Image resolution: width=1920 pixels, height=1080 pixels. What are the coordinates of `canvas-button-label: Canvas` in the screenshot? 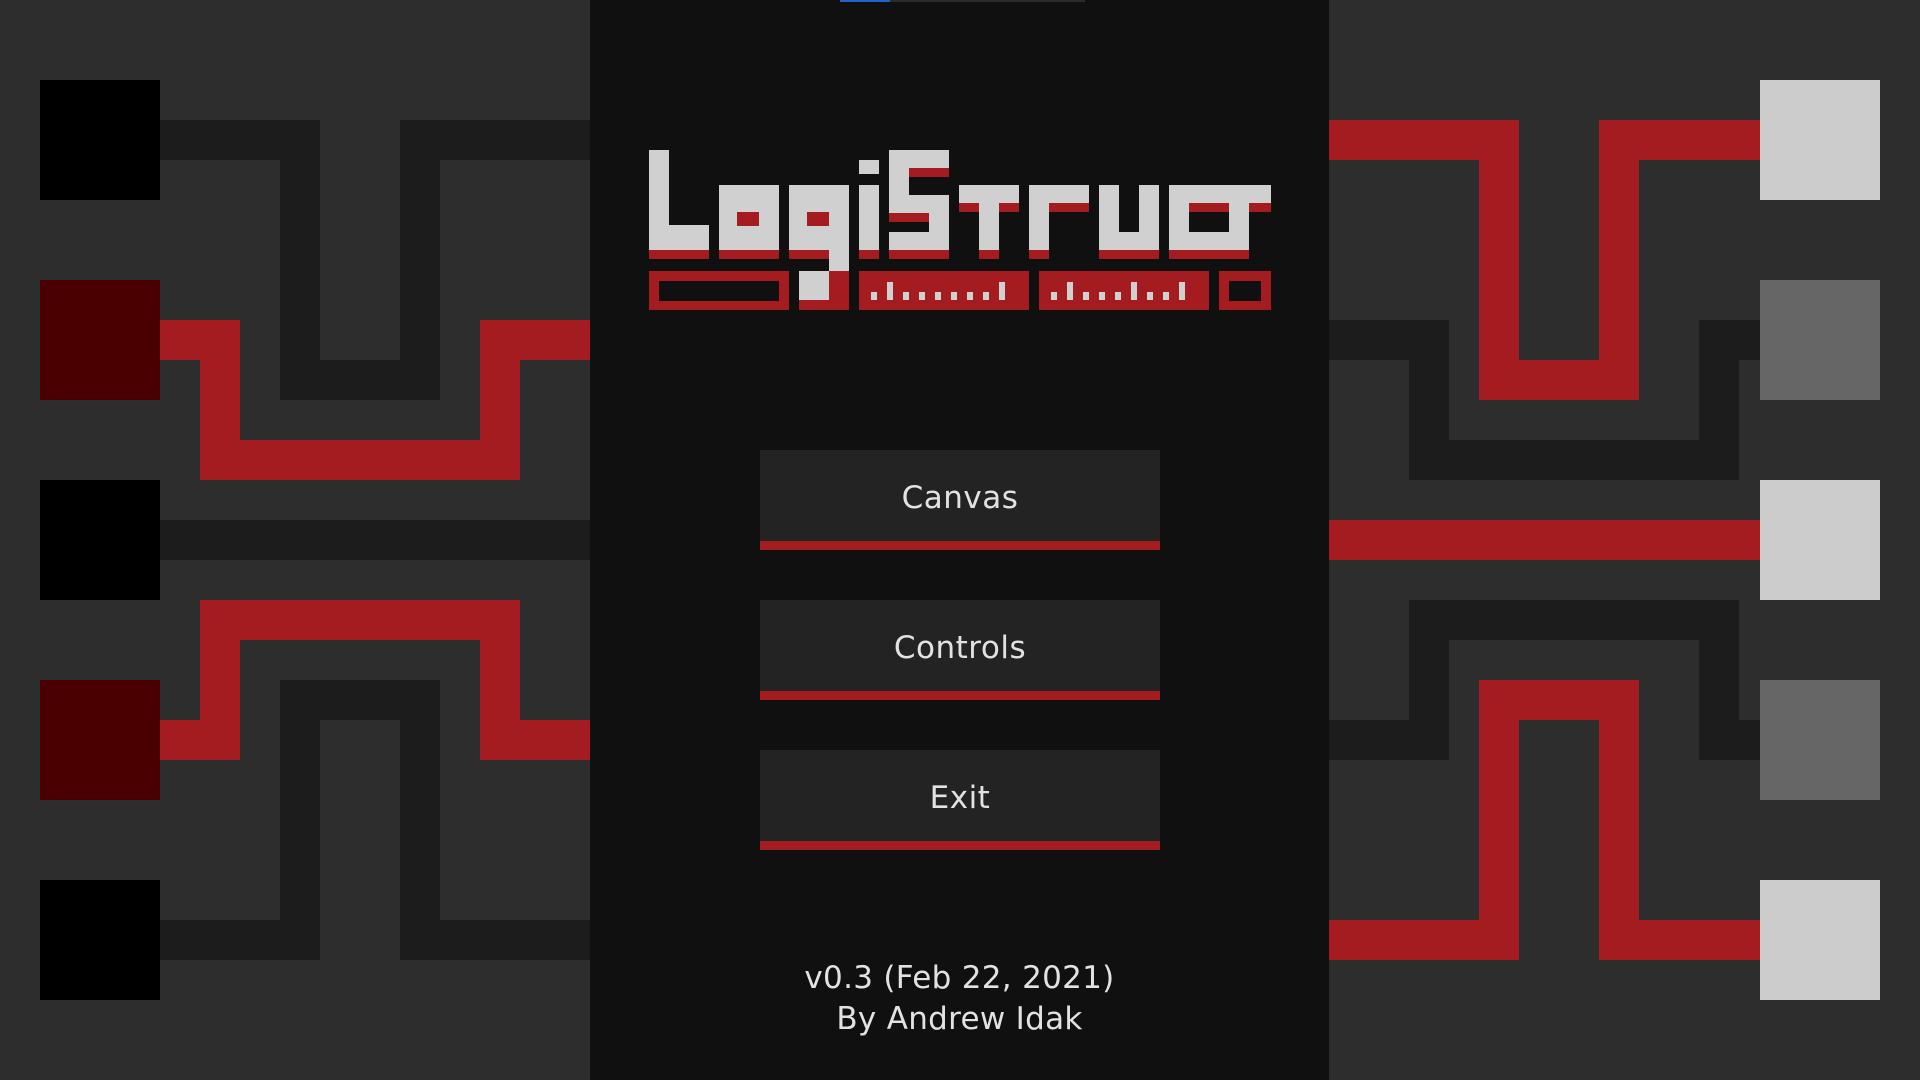 It's located at (960, 497).